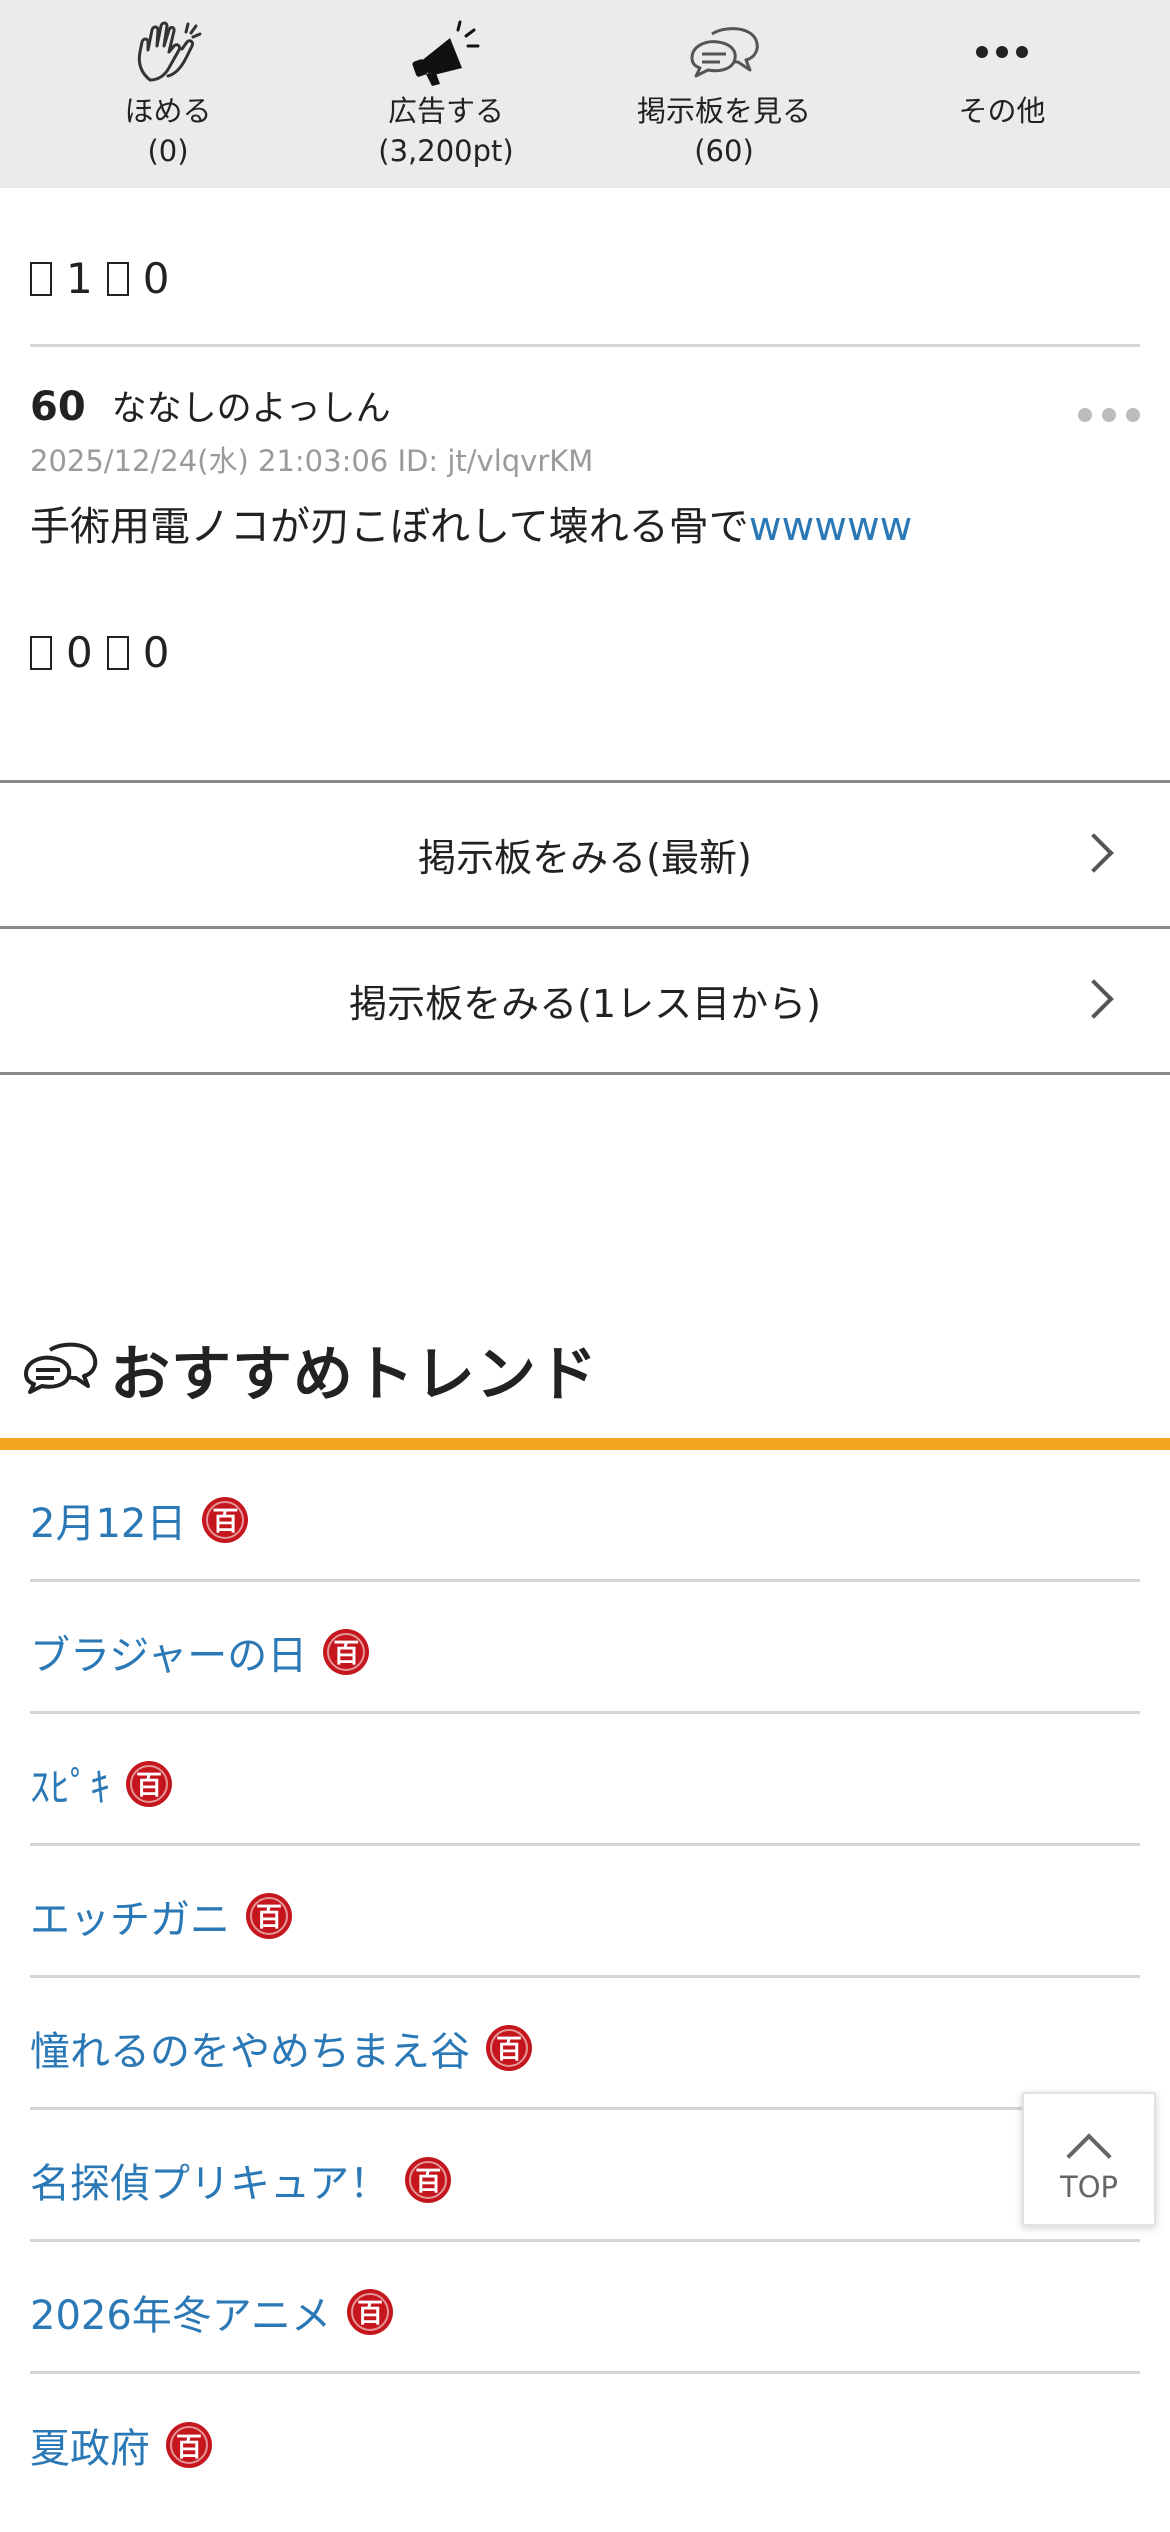  I want to click on megaphone-icon, so click(446, 53).